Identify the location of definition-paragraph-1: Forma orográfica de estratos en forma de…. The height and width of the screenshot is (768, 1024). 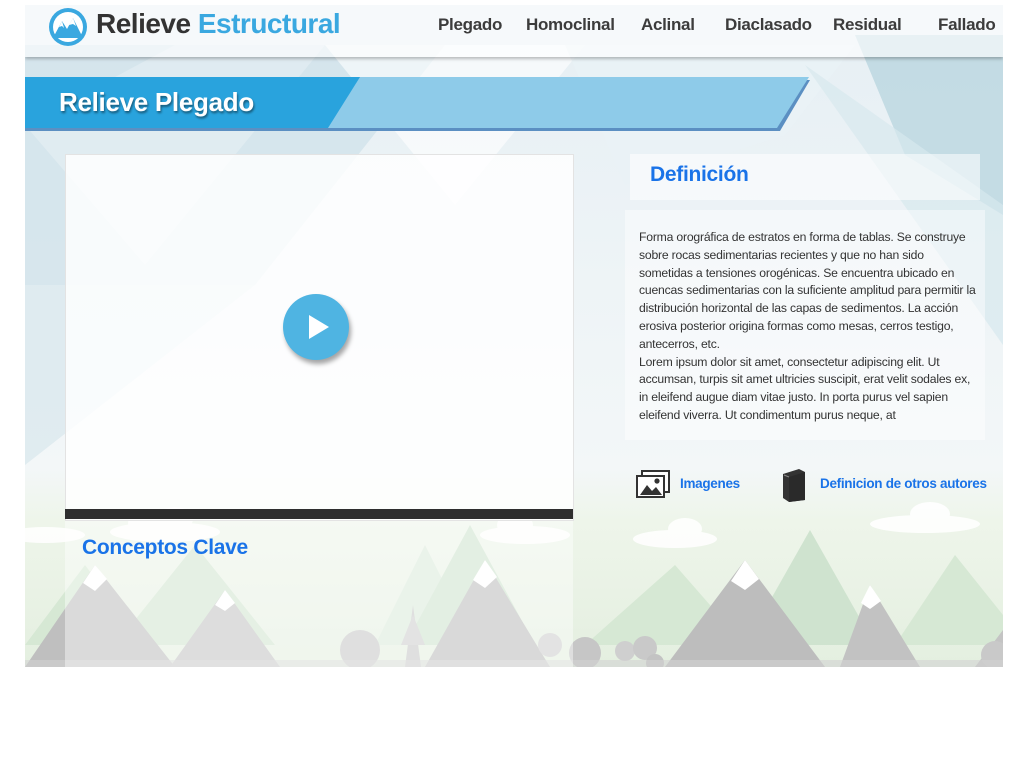
(807, 290).